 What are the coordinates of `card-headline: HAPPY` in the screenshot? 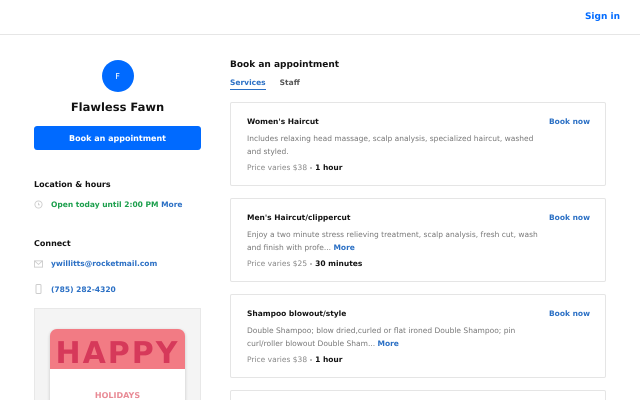 It's located at (117, 354).